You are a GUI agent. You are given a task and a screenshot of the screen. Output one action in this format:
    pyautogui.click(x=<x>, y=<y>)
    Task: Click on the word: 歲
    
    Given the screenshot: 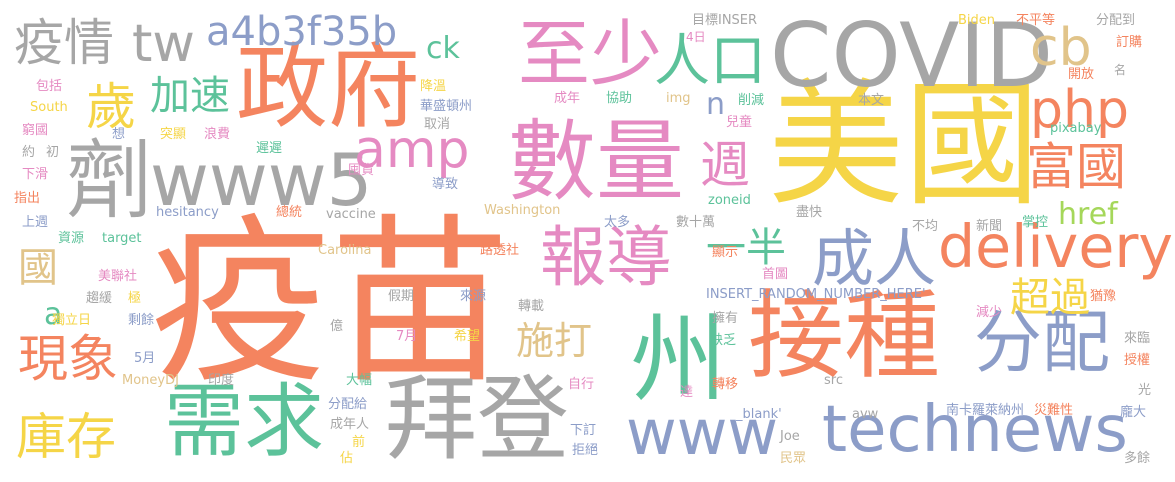 What is the action you would take?
    pyautogui.click(x=111, y=107)
    